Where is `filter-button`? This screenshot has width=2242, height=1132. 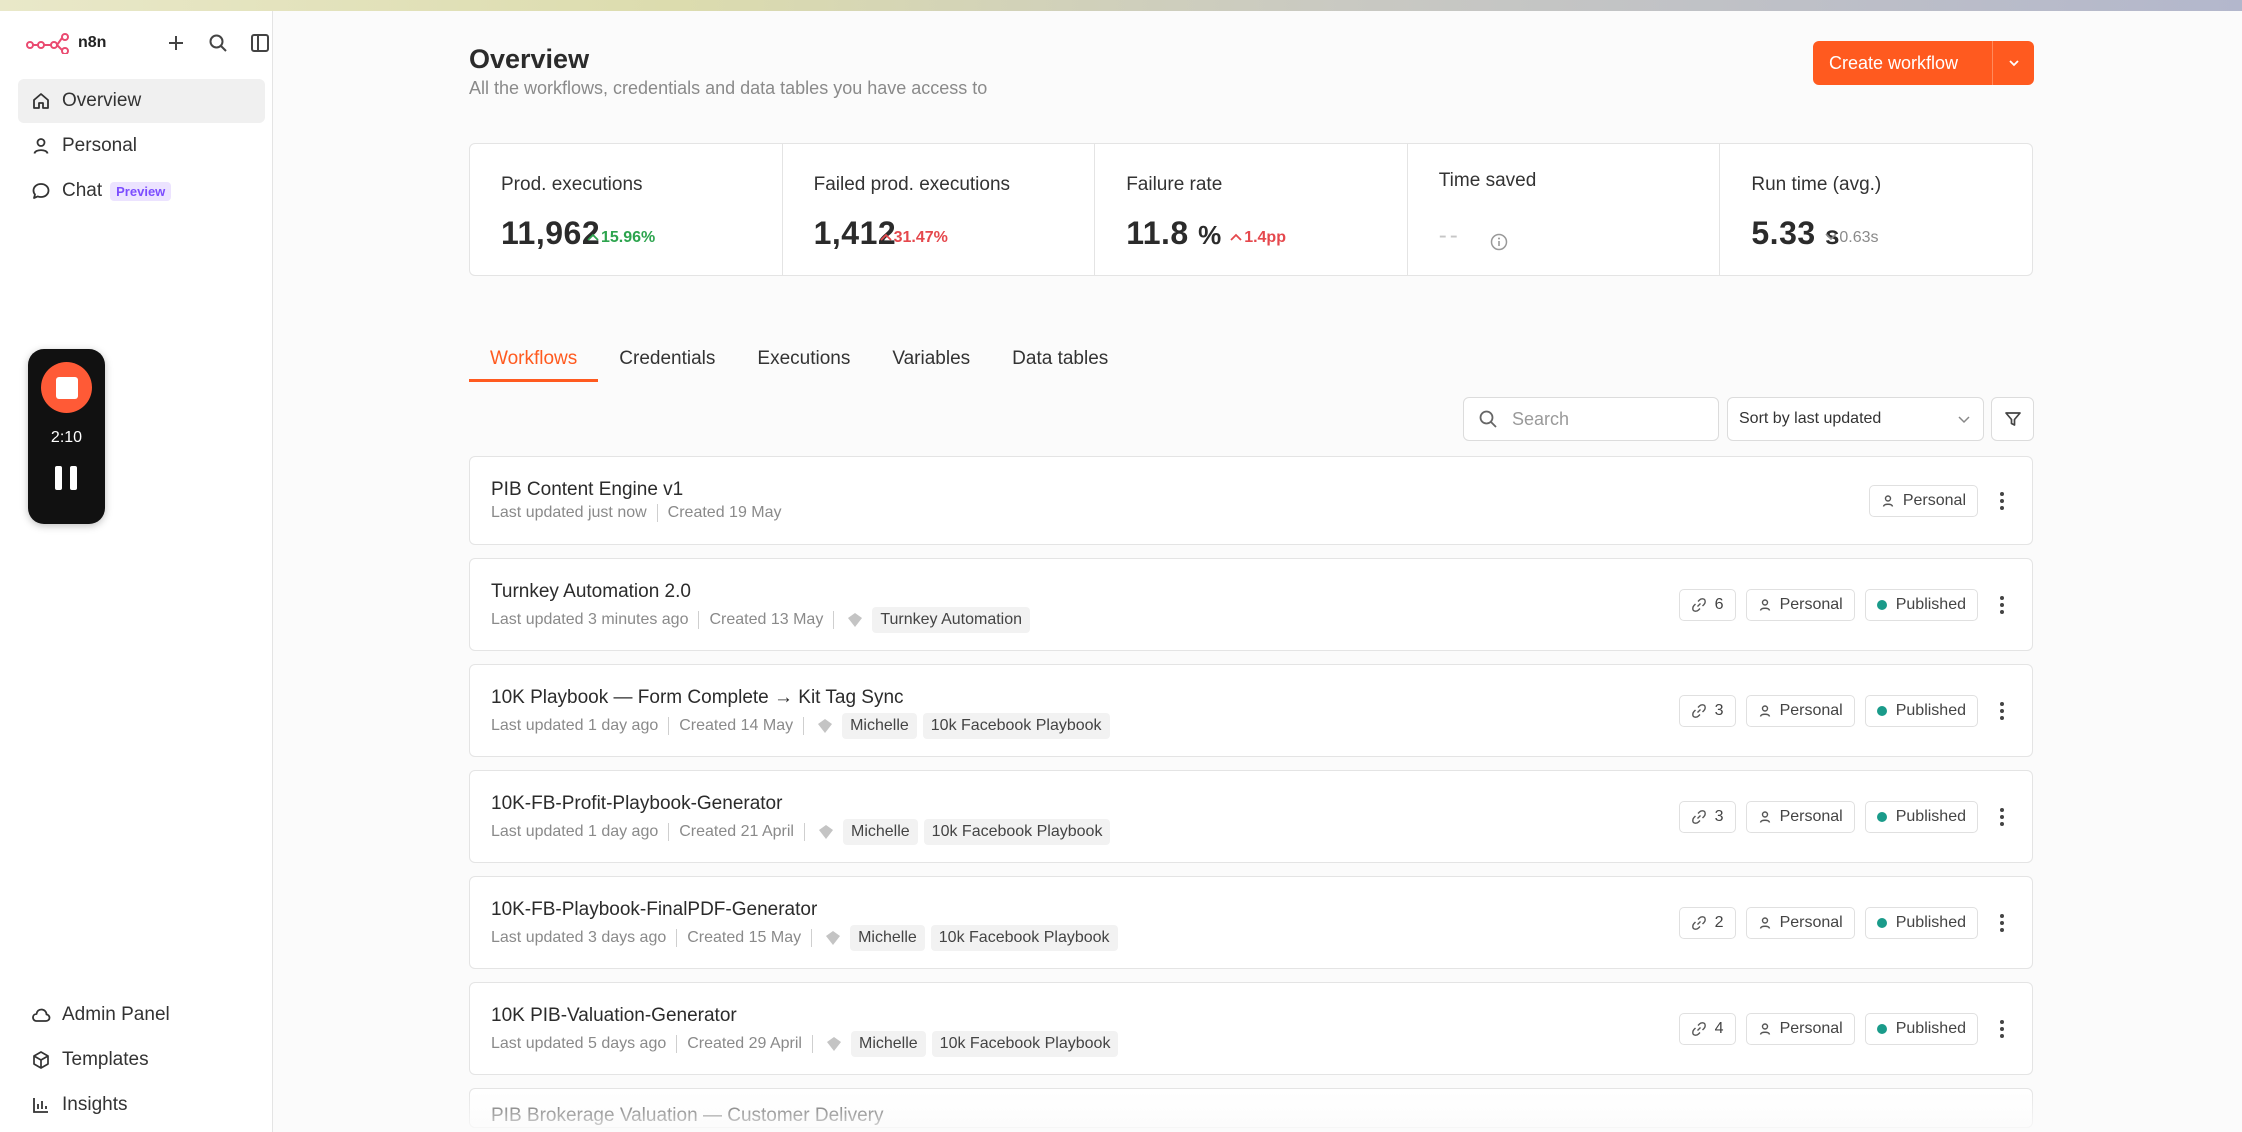
filter-button is located at coordinates (2012, 419).